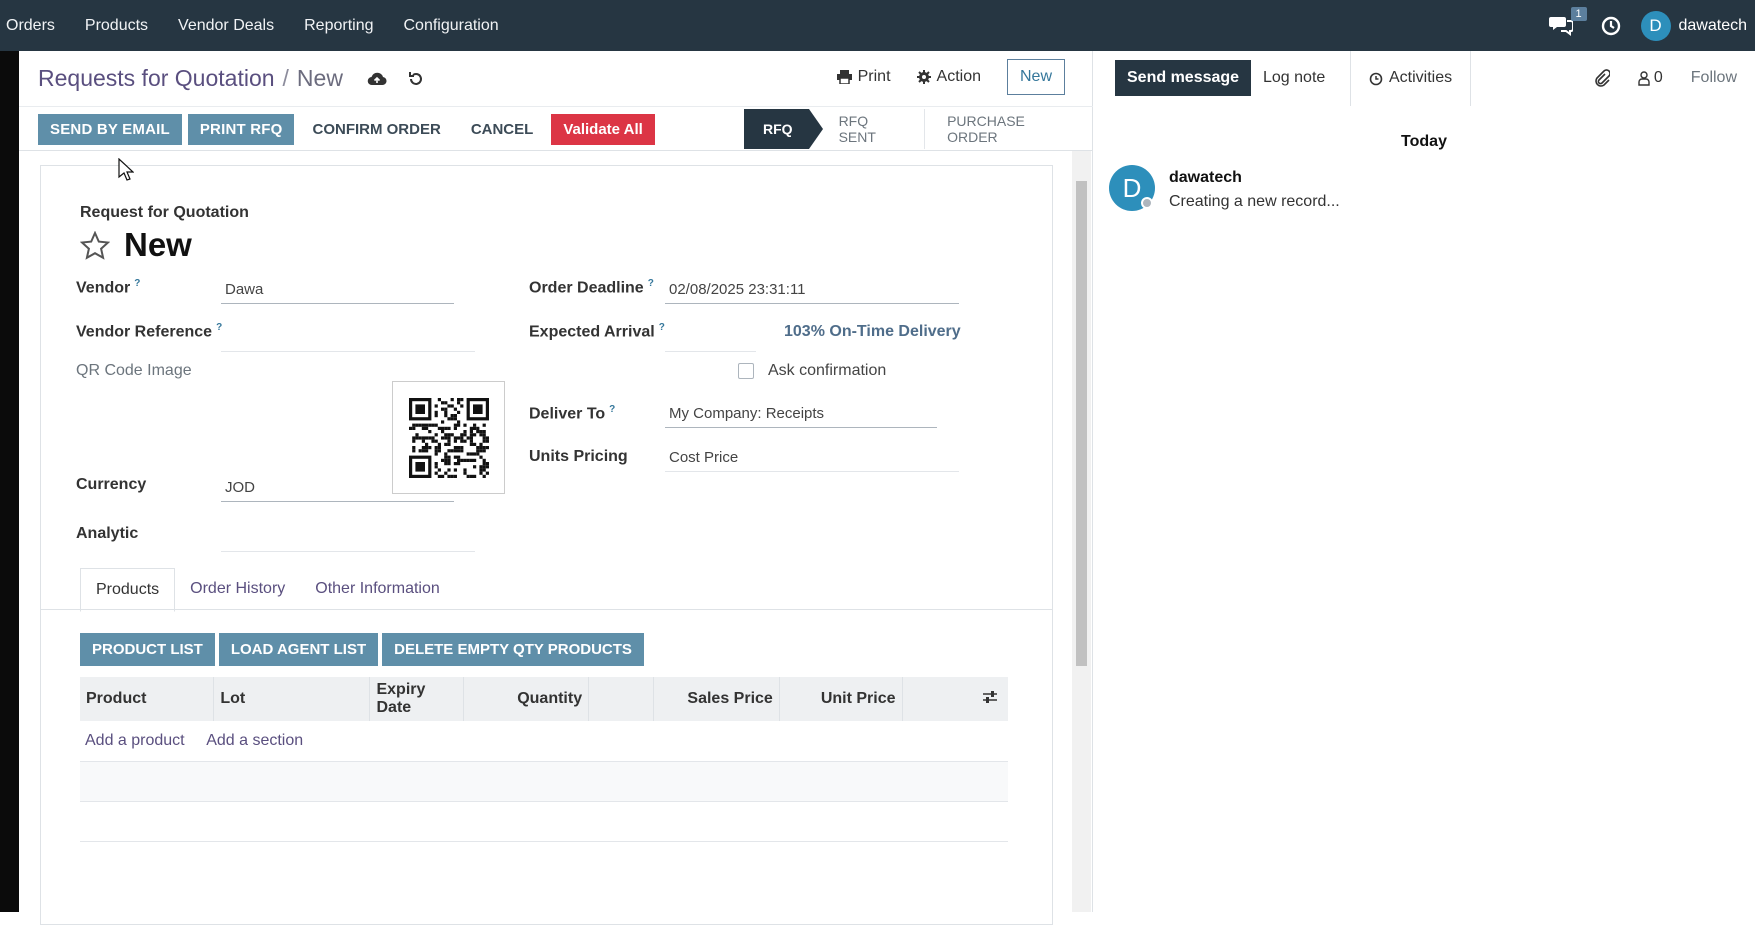 Image resolution: width=1755 pixels, height=925 pixels. What do you see at coordinates (841, 699) in the screenshot?
I see `column-unit-price: Unit Price` at bounding box center [841, 699].